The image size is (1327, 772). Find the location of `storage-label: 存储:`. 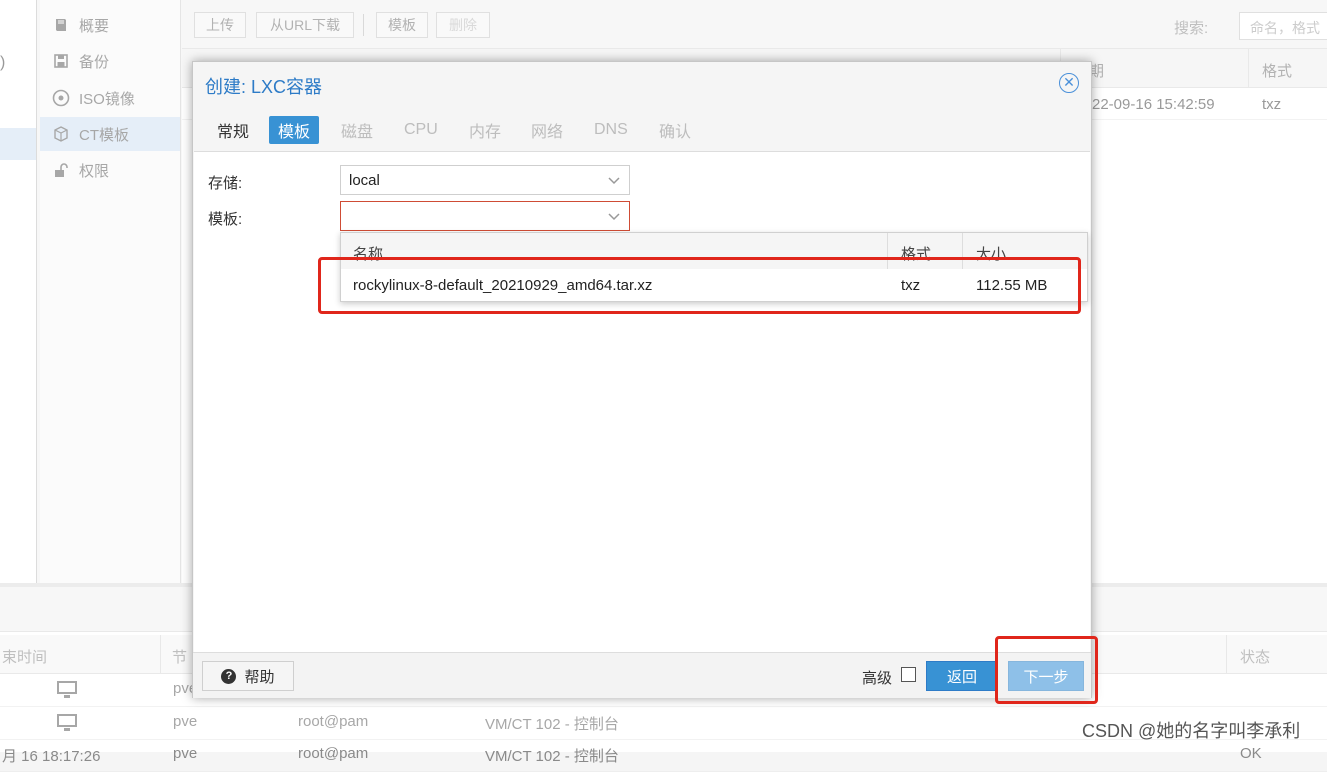

storage-label: 存储: is located at coordinates (225, 183).